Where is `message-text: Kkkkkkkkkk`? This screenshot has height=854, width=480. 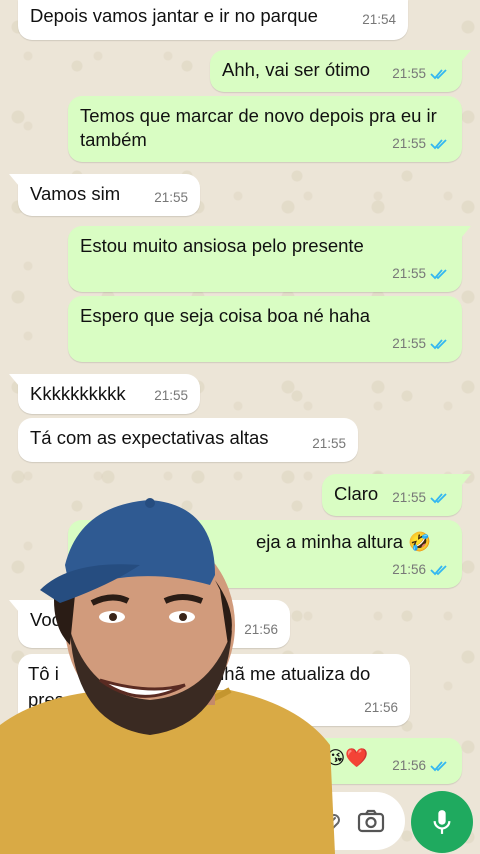
message-text: Kkkkkkkkkk is located at coordinates (78, 393).